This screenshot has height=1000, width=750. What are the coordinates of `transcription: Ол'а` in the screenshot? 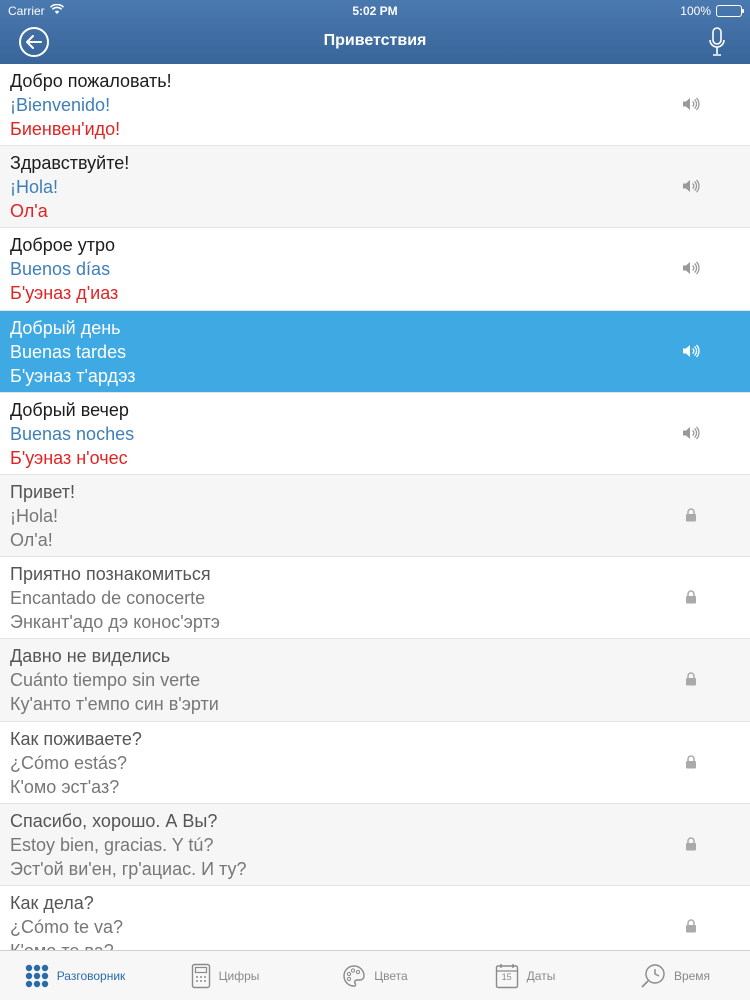 It's located at (29, 211).